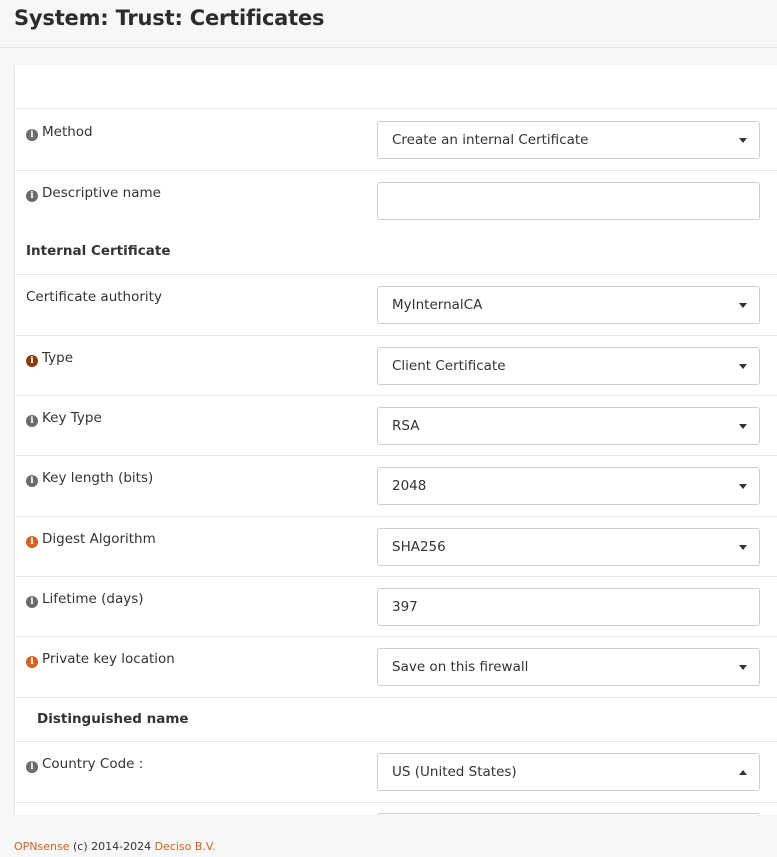 This screenshot has width=777, height=857. What do you see at coordinates (101, 193) in the screenshot?
I see `descriptive-name-label-text: Descriptive name` at bounding box center [101, 193].